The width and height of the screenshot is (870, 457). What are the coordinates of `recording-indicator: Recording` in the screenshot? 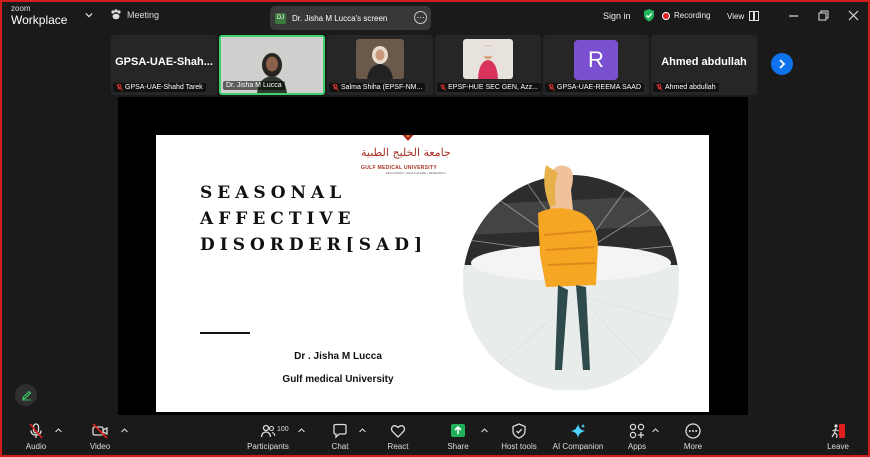 It's located at (686, 15).